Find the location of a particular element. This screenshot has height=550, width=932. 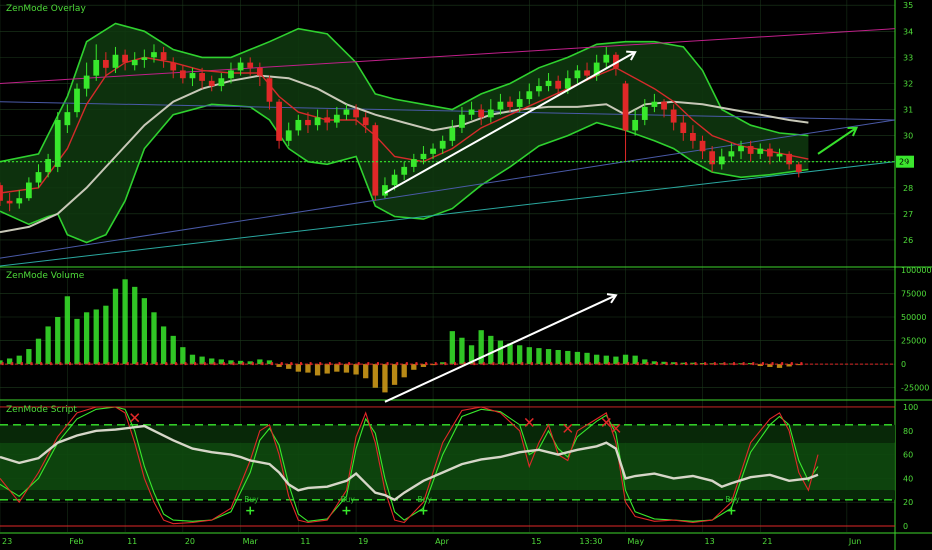

volume-tick-label: 50000 is located at coordinates (913, 317).